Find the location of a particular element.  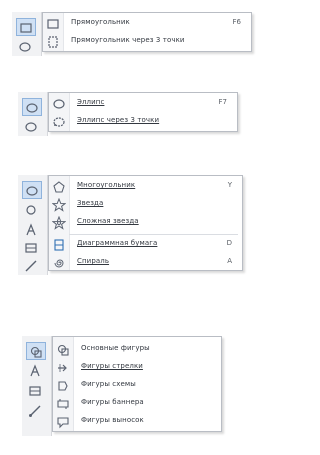

menu-item-spiral: Спираль A is located at coordinates (145, 263).